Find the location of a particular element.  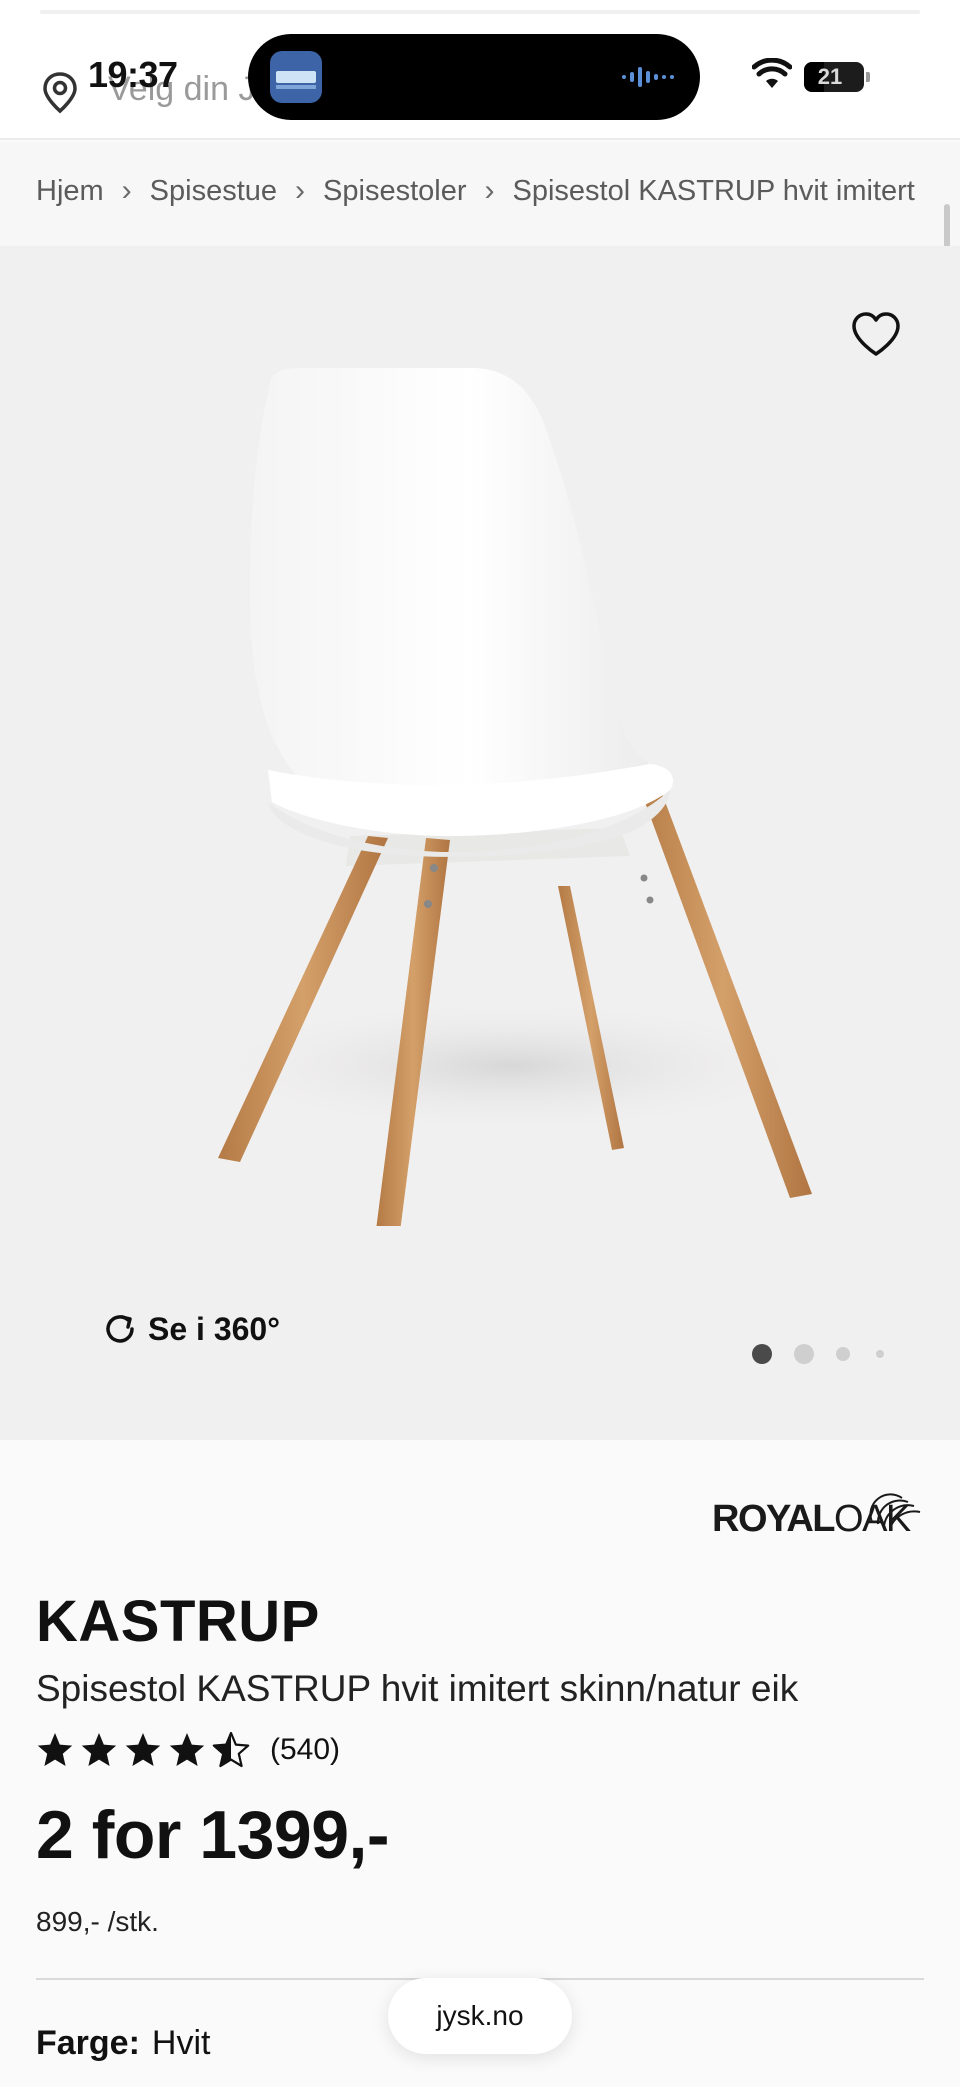

header-topline is located at coordinates (480, 12).